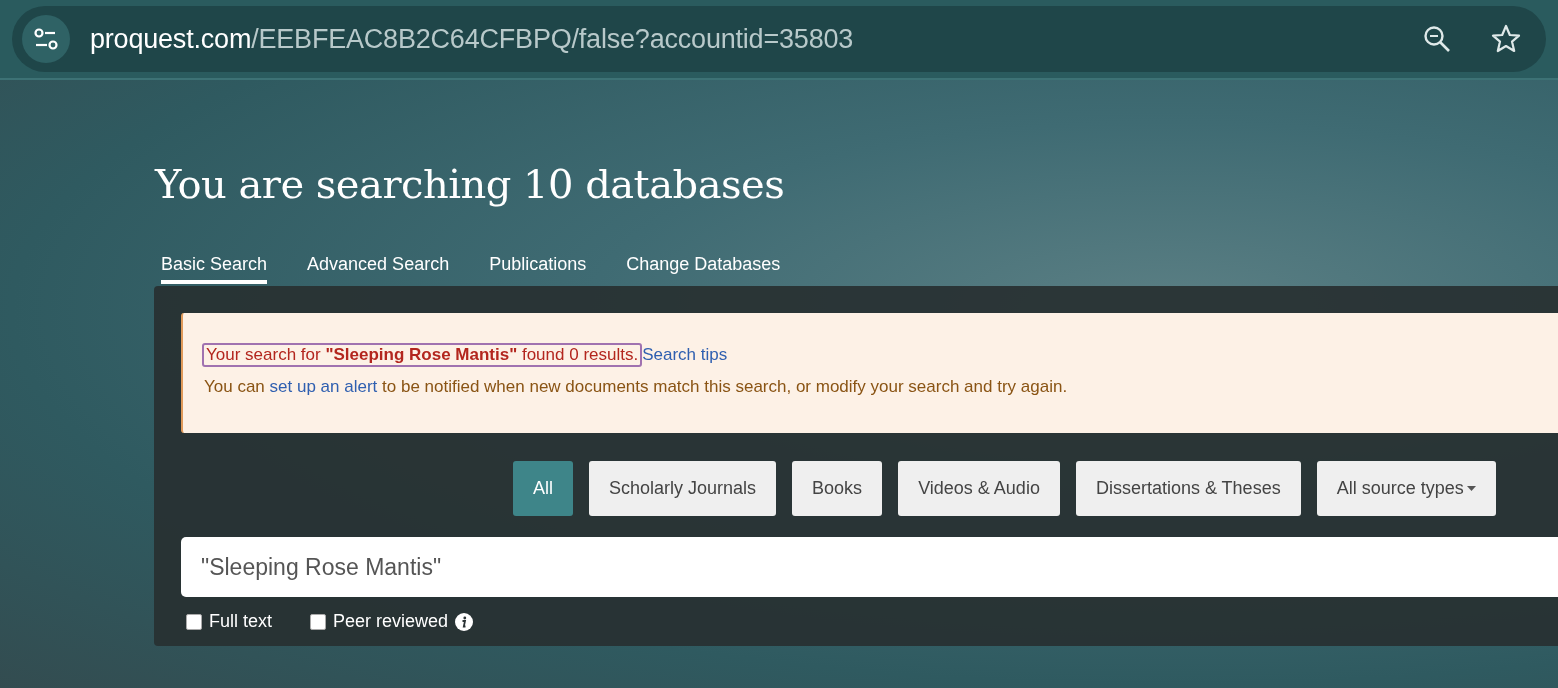  I want to click on source-type-button: Videos & Audio, so click(979, 488).